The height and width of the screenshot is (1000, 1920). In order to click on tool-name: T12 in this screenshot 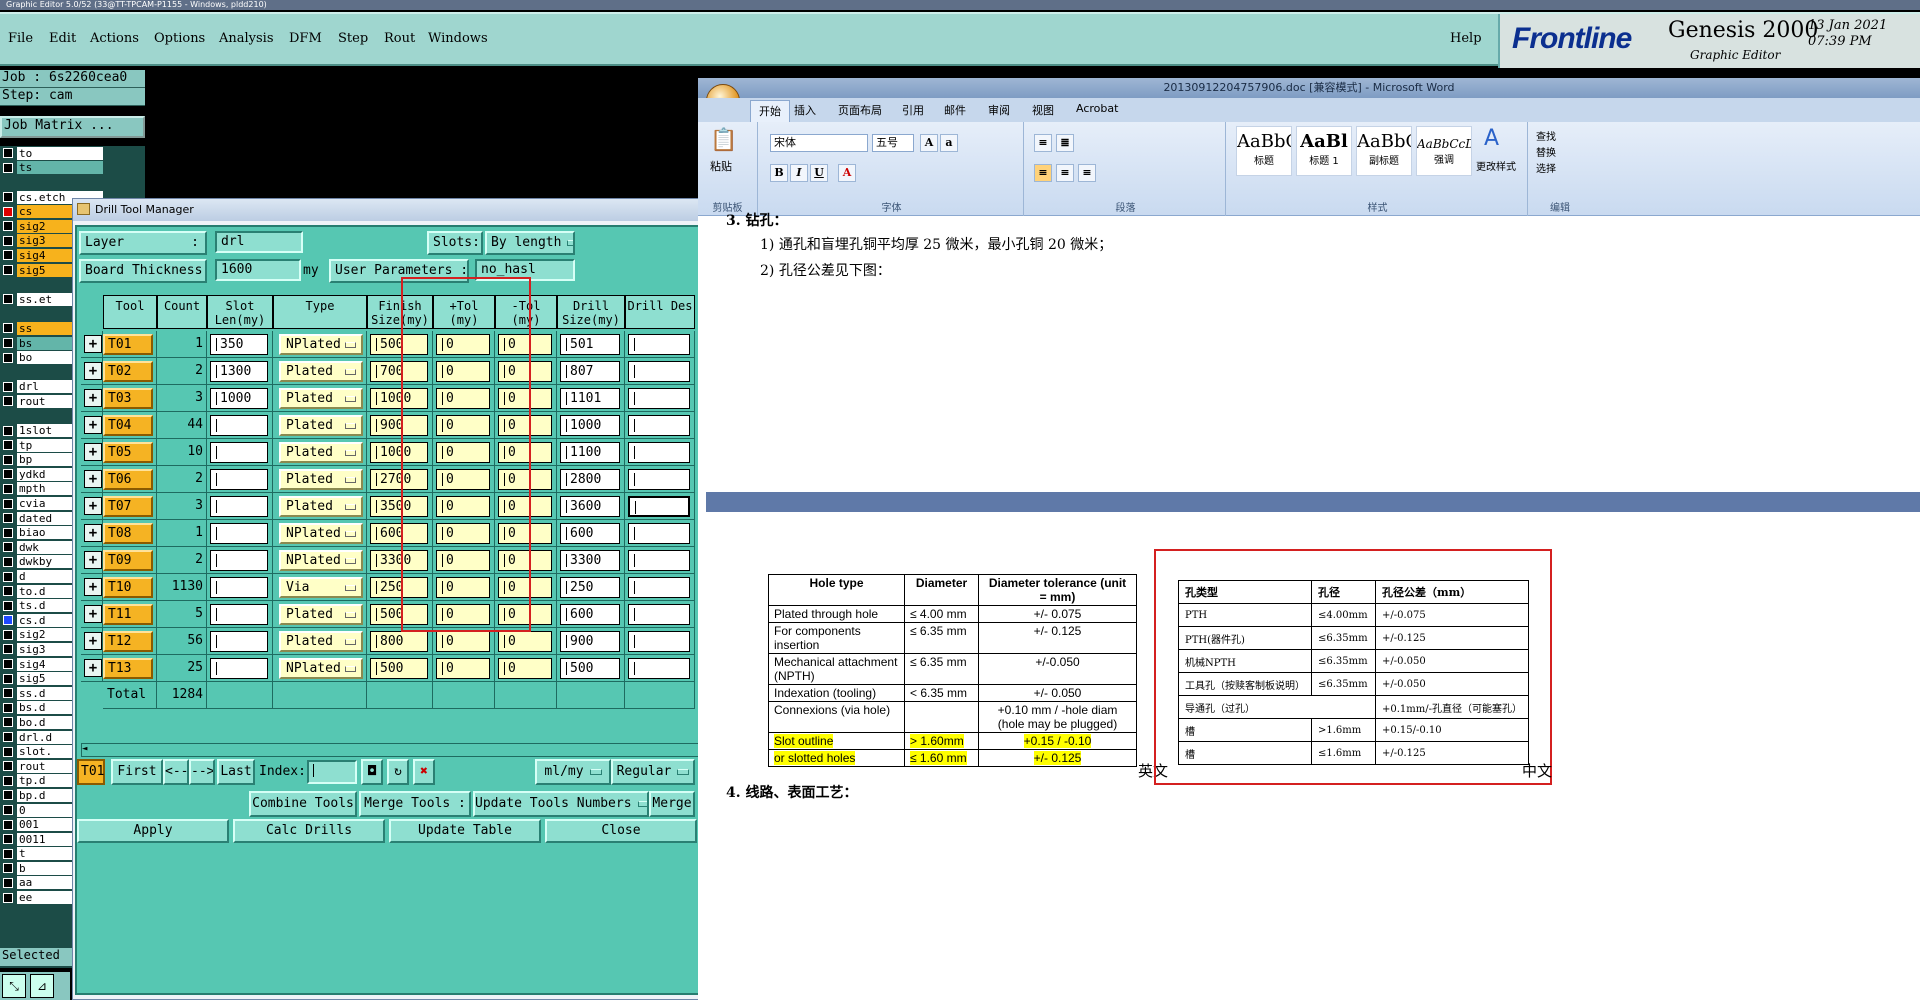, I will do `click(128, 641)`.